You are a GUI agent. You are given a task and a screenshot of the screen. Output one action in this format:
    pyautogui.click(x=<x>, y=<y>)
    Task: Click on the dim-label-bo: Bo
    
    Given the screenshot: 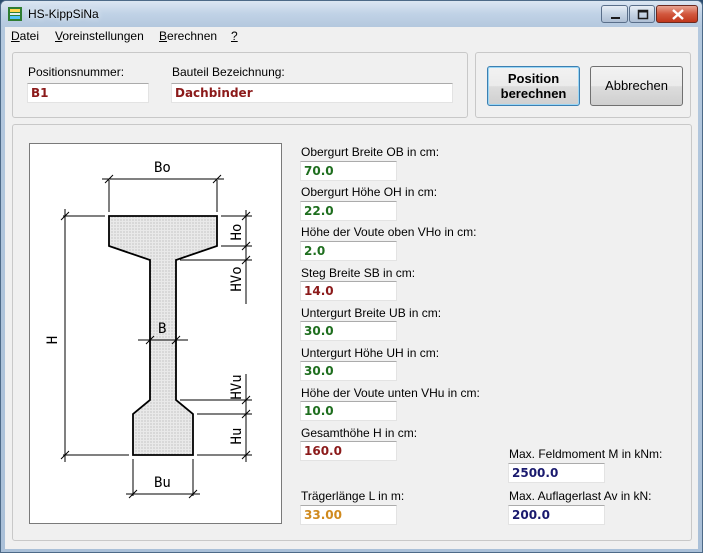 What is the action you would take?
    pyautogui.click(x=162, y=168)
    